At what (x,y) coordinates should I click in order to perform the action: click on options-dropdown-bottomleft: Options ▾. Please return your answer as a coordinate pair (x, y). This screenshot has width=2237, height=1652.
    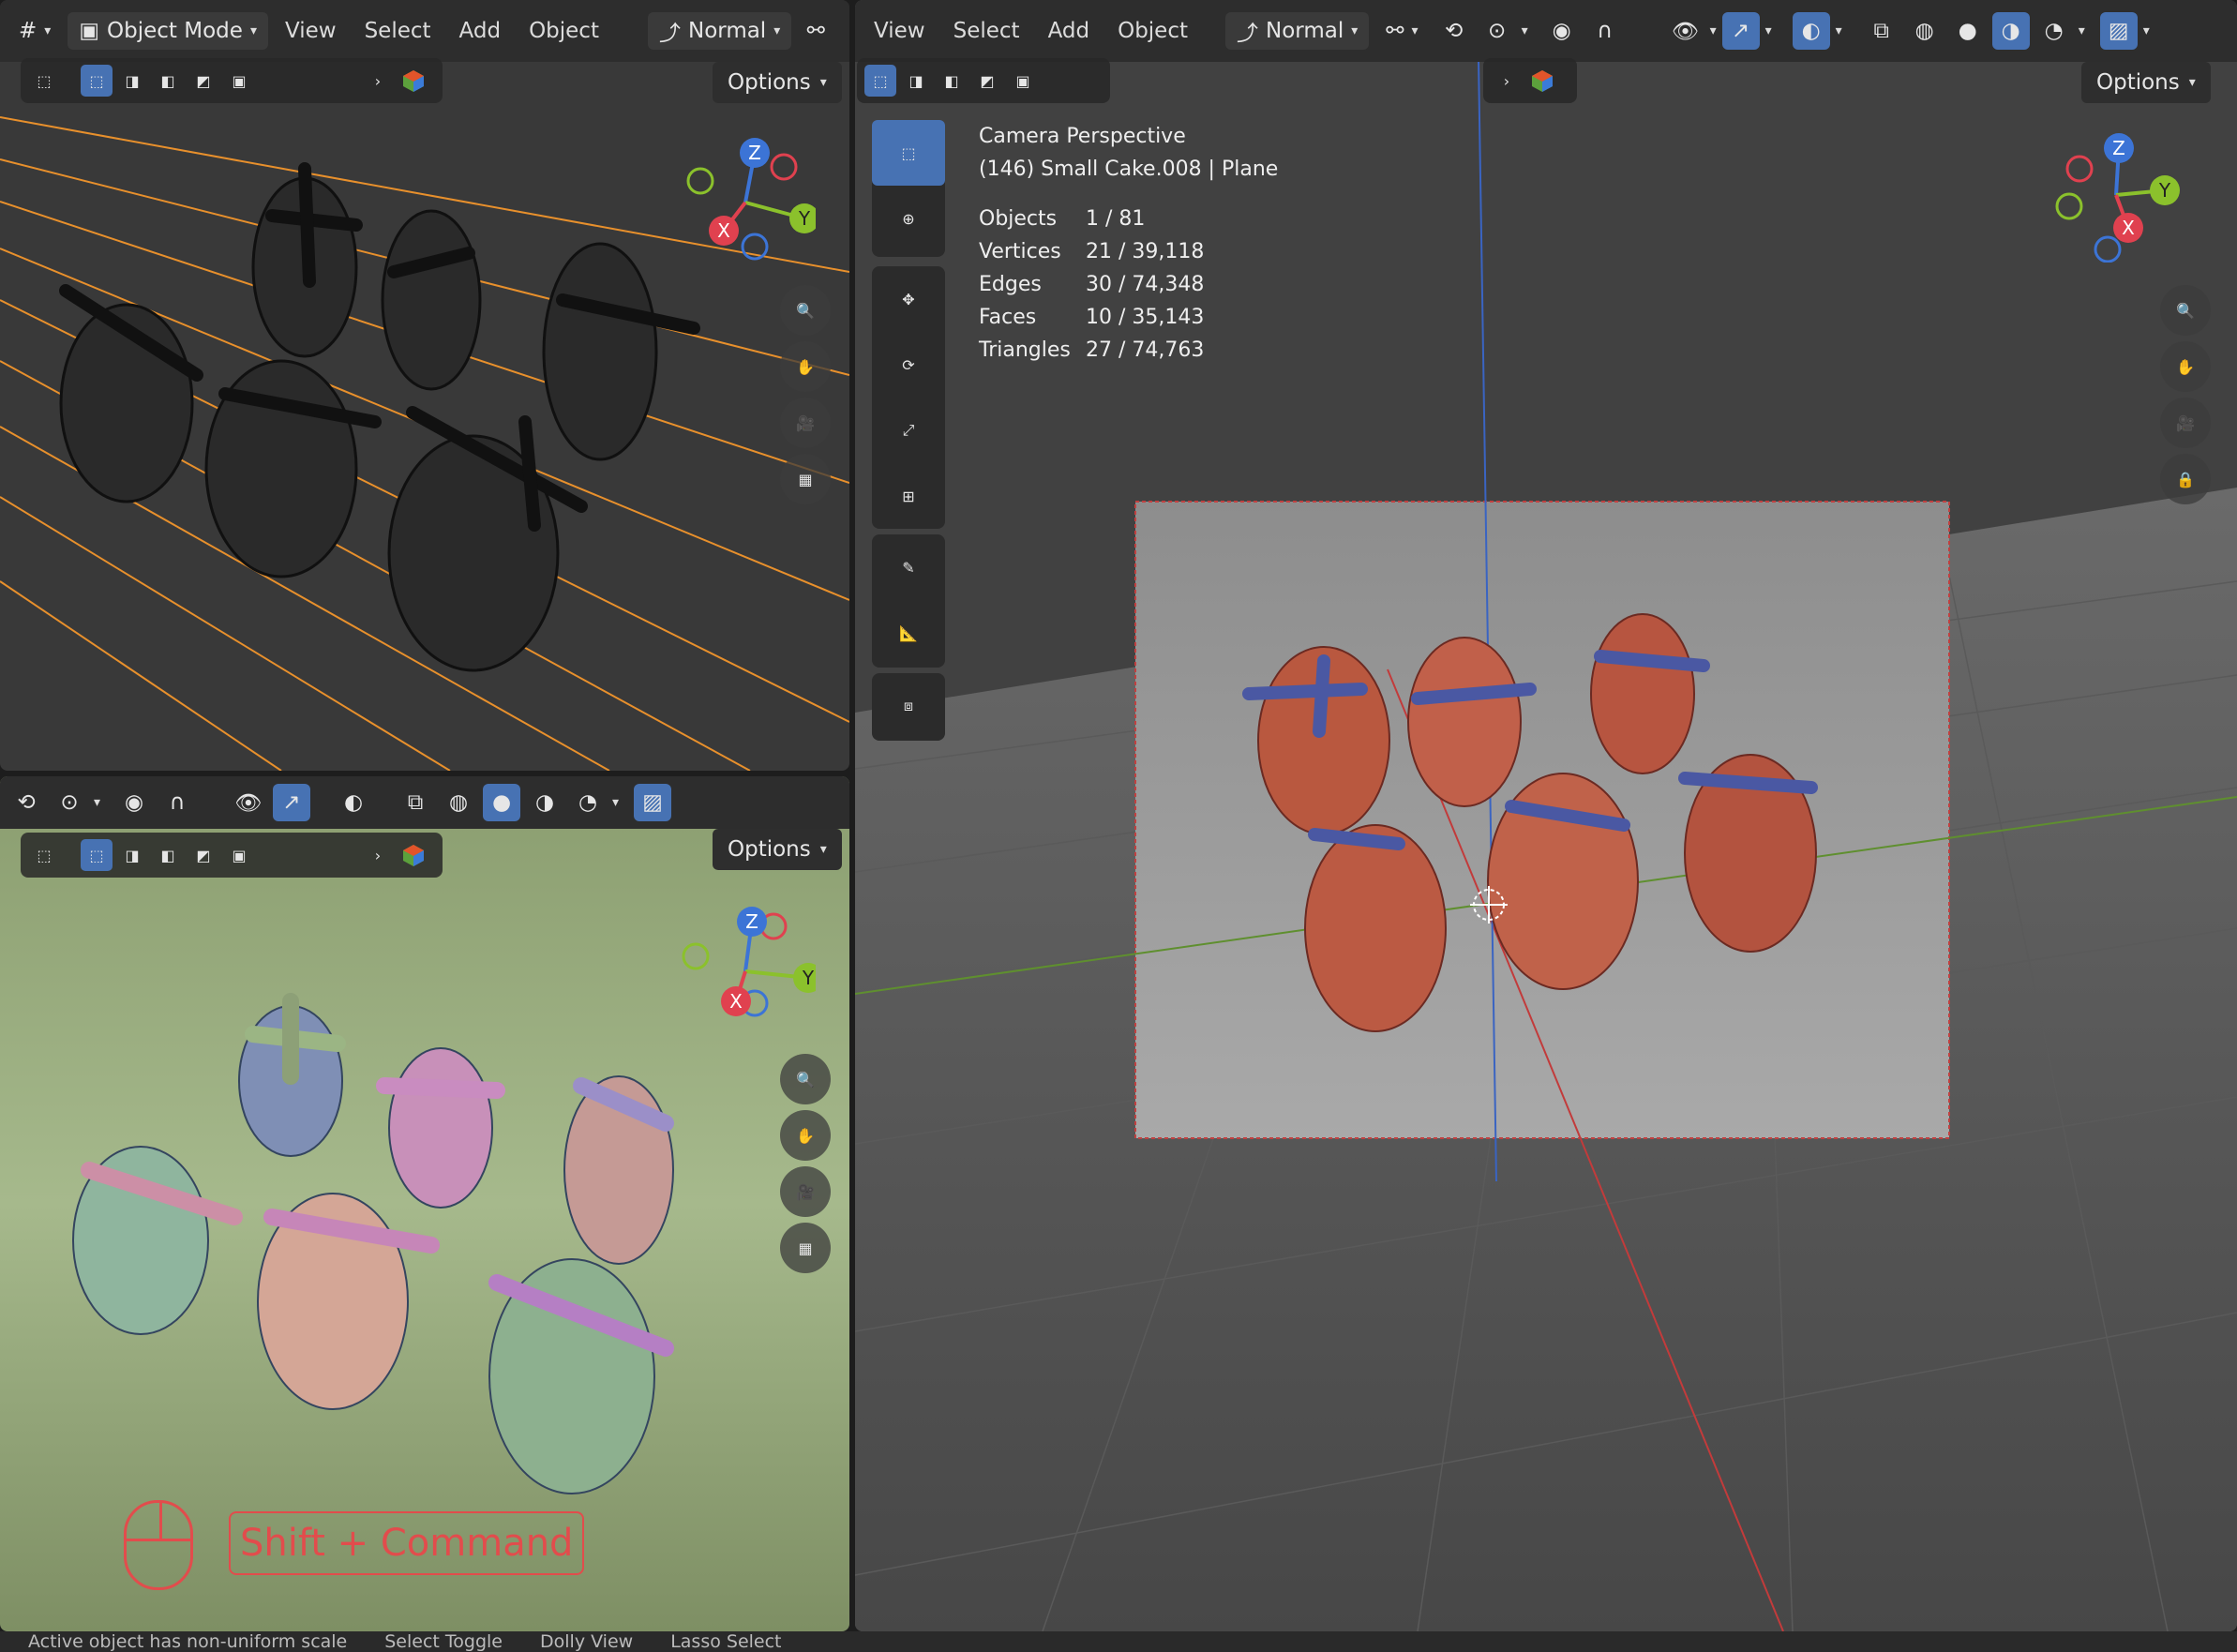
    Looking at the image, I should click on (777, 849).